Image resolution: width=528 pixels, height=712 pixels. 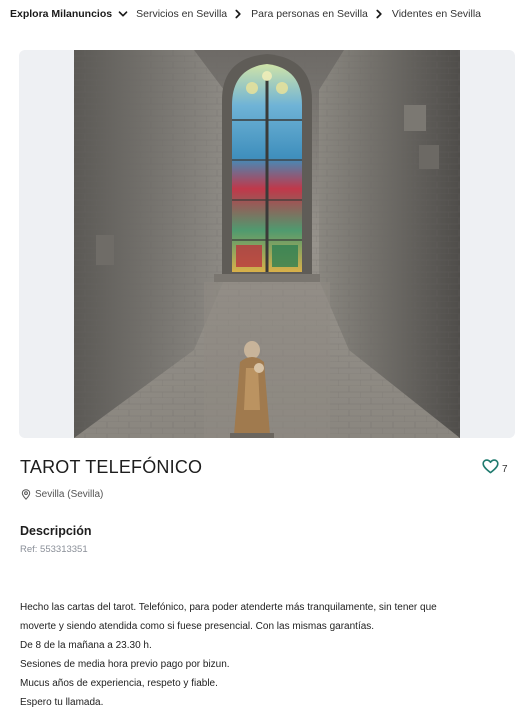 What do you see at coordinates (505, 469) in the screenshot?
I see `favorites-count: 7` at bounding box center [505, 469].